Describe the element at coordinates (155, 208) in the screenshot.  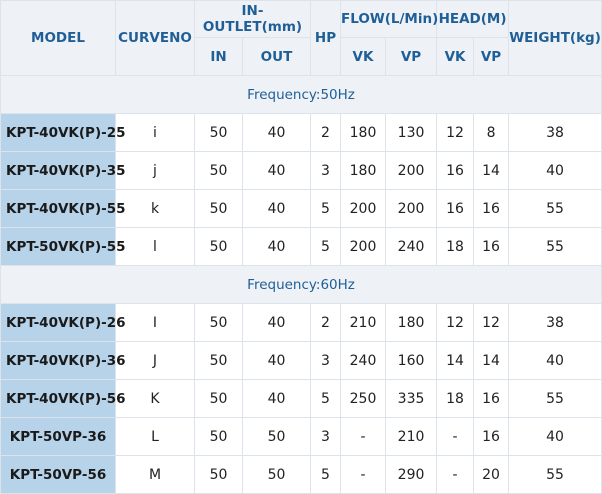
I see `curve-cell: k` at that location.